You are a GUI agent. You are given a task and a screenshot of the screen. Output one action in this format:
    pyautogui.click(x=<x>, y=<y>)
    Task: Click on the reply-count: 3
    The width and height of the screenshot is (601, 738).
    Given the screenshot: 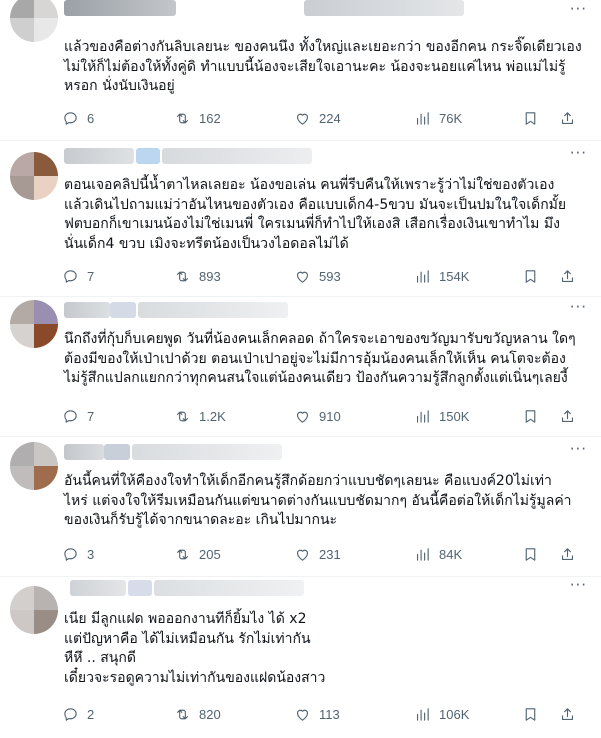 What is the action you would take?
    pyautogui.click(x=91, y=554)
    